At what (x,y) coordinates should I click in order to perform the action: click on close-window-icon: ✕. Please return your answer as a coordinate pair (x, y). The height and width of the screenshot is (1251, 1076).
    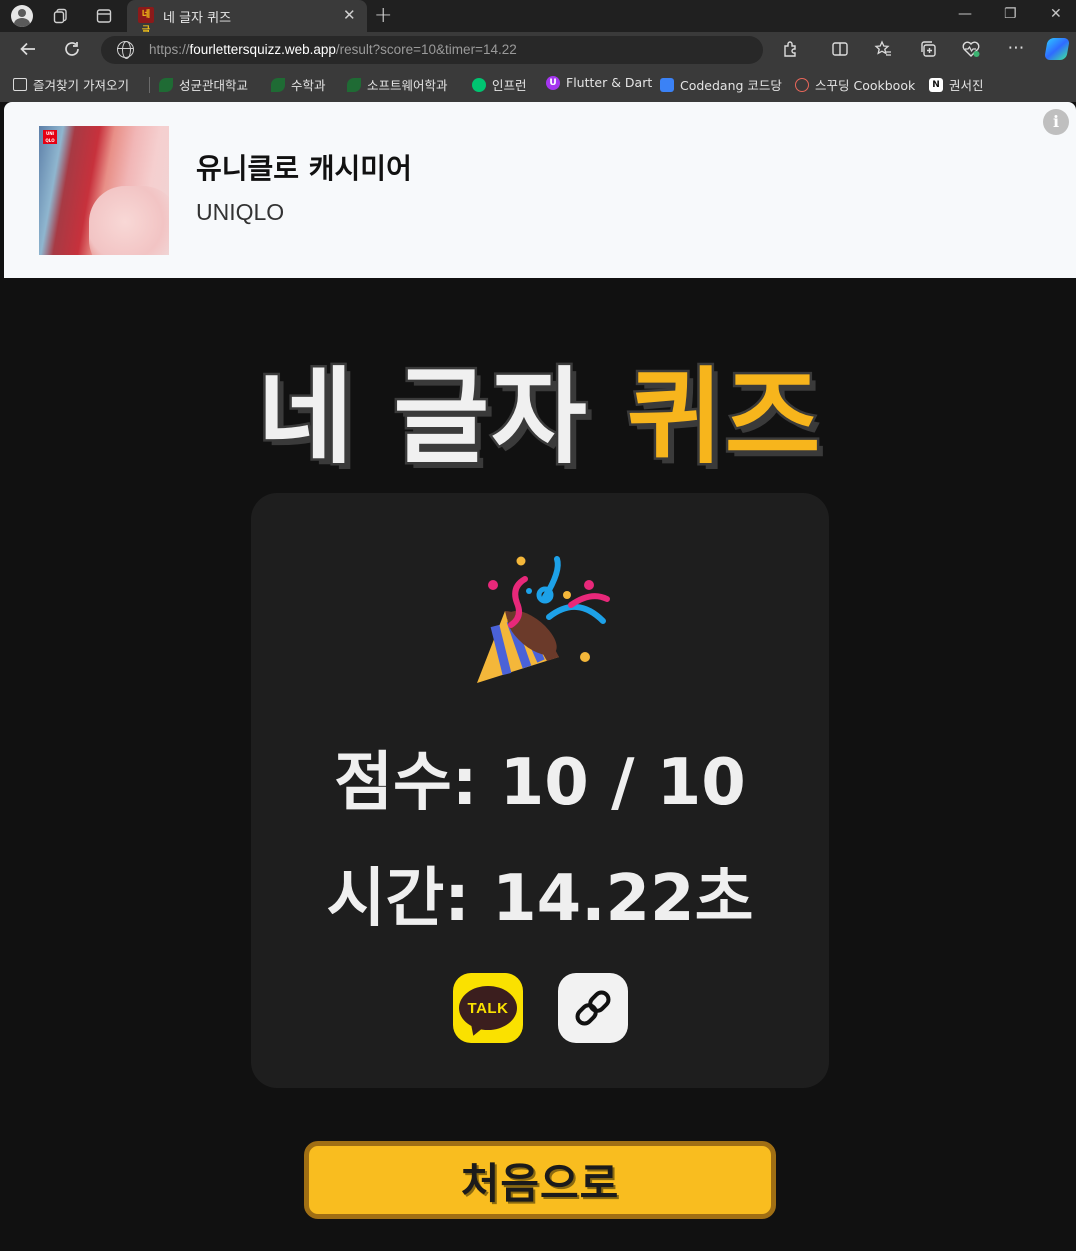
    Looking at the image, I should click on (1056, 14).